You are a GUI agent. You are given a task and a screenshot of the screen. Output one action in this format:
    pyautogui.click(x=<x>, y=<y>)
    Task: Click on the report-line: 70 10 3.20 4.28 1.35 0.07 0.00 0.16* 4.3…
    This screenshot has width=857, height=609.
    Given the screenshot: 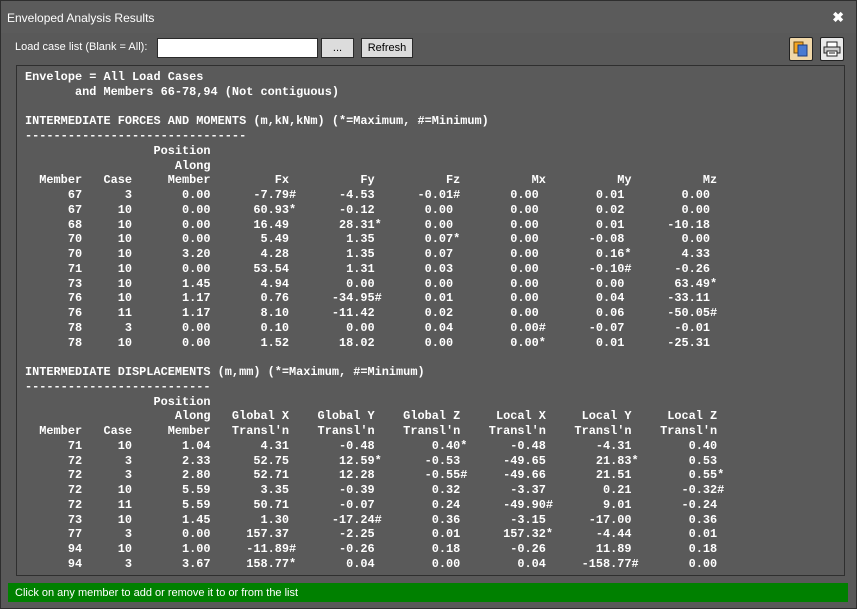 What is the action you would take?
    pyautogui.click(x=367, y=254)
    